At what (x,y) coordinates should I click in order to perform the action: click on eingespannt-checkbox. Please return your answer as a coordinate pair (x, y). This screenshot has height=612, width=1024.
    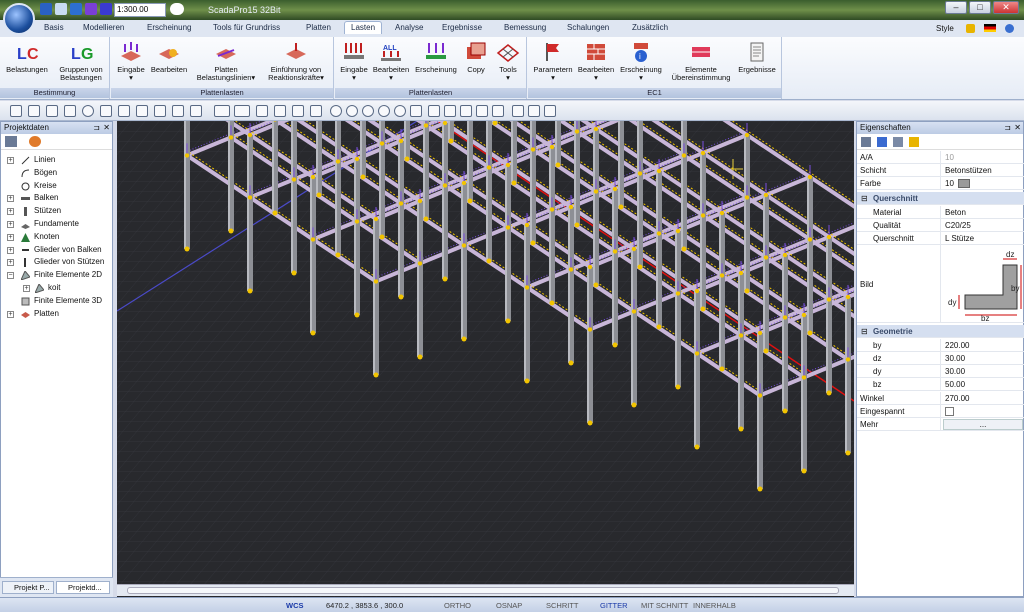
    Looking at the image, I should click on (949, 411).